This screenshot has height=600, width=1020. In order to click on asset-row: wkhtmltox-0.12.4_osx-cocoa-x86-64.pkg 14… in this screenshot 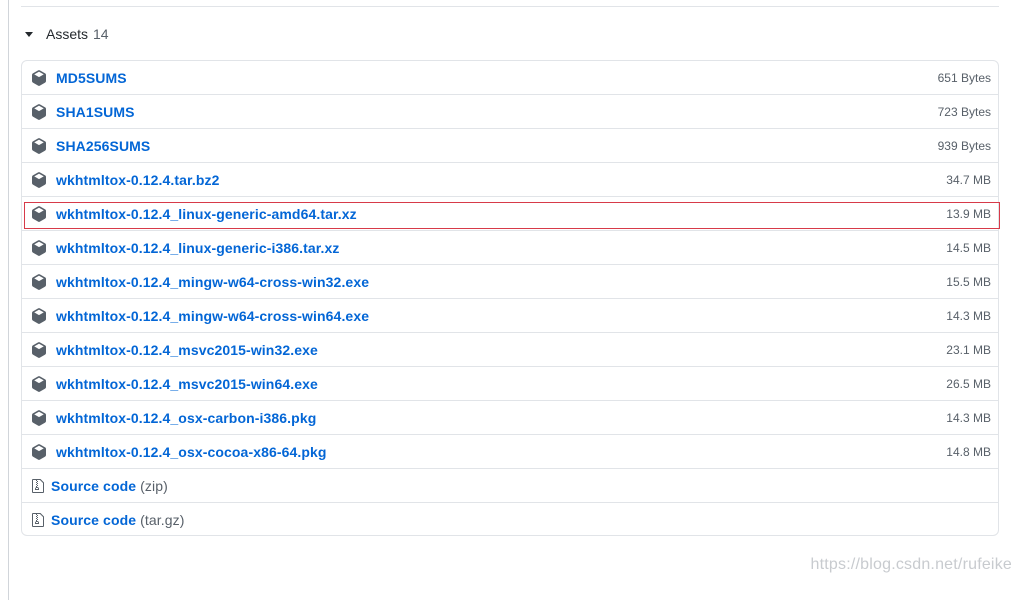, I will do `click(510, 451)`.